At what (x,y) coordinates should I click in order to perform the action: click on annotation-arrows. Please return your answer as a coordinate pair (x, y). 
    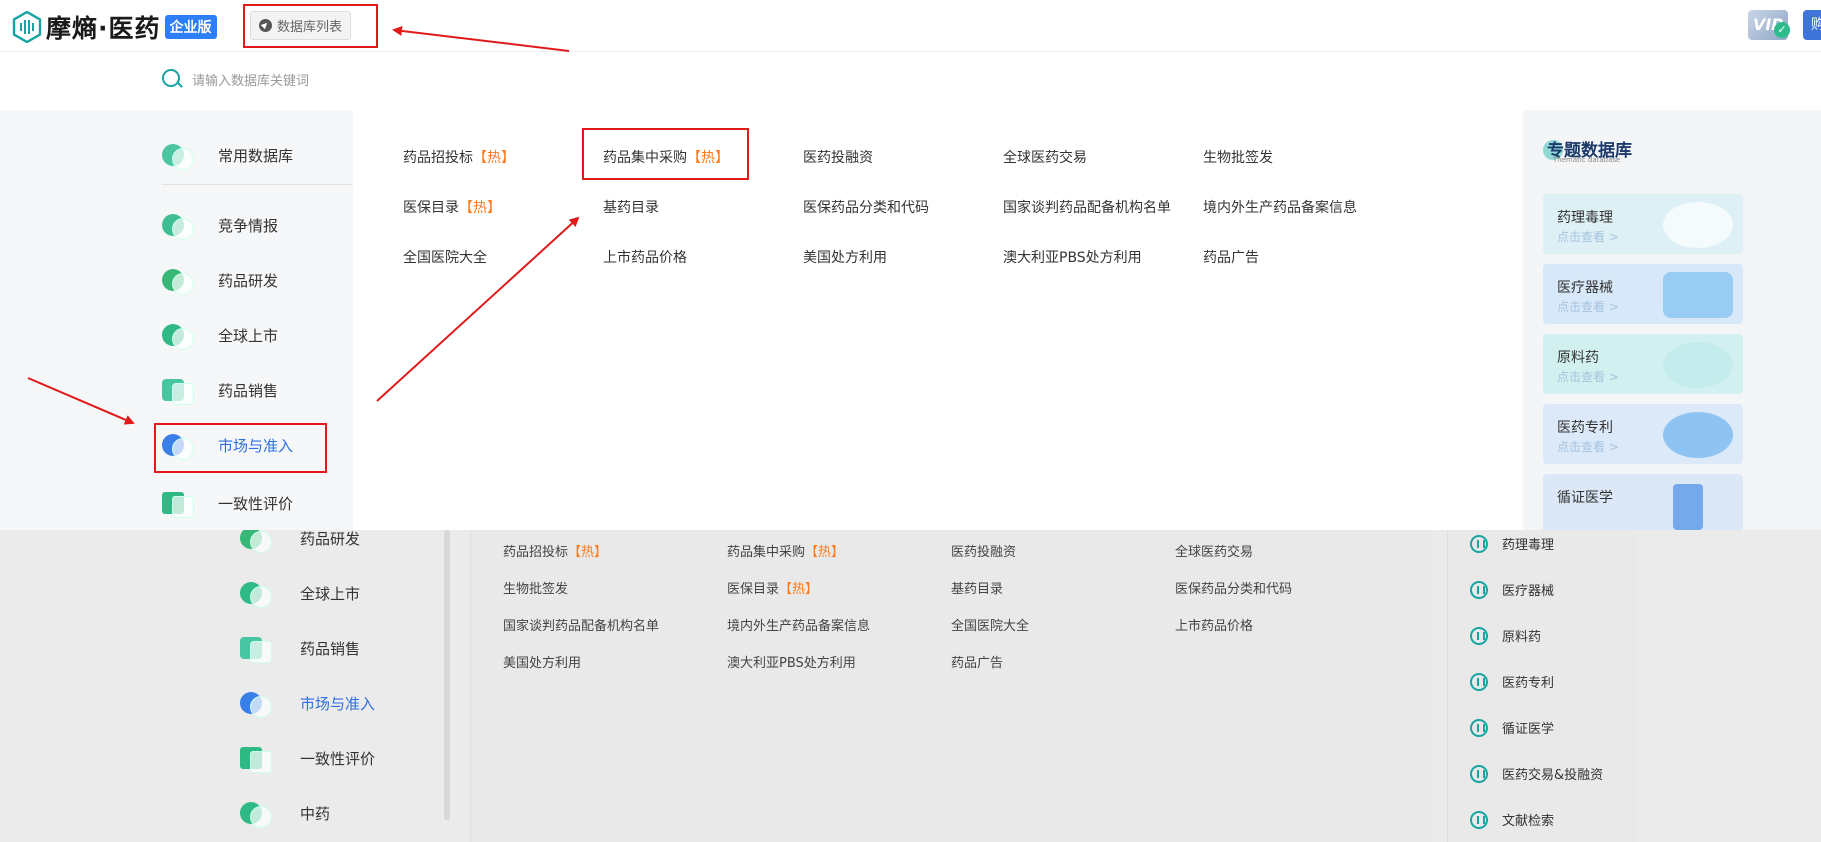
    Looking at the image, I should click on (303, 225).